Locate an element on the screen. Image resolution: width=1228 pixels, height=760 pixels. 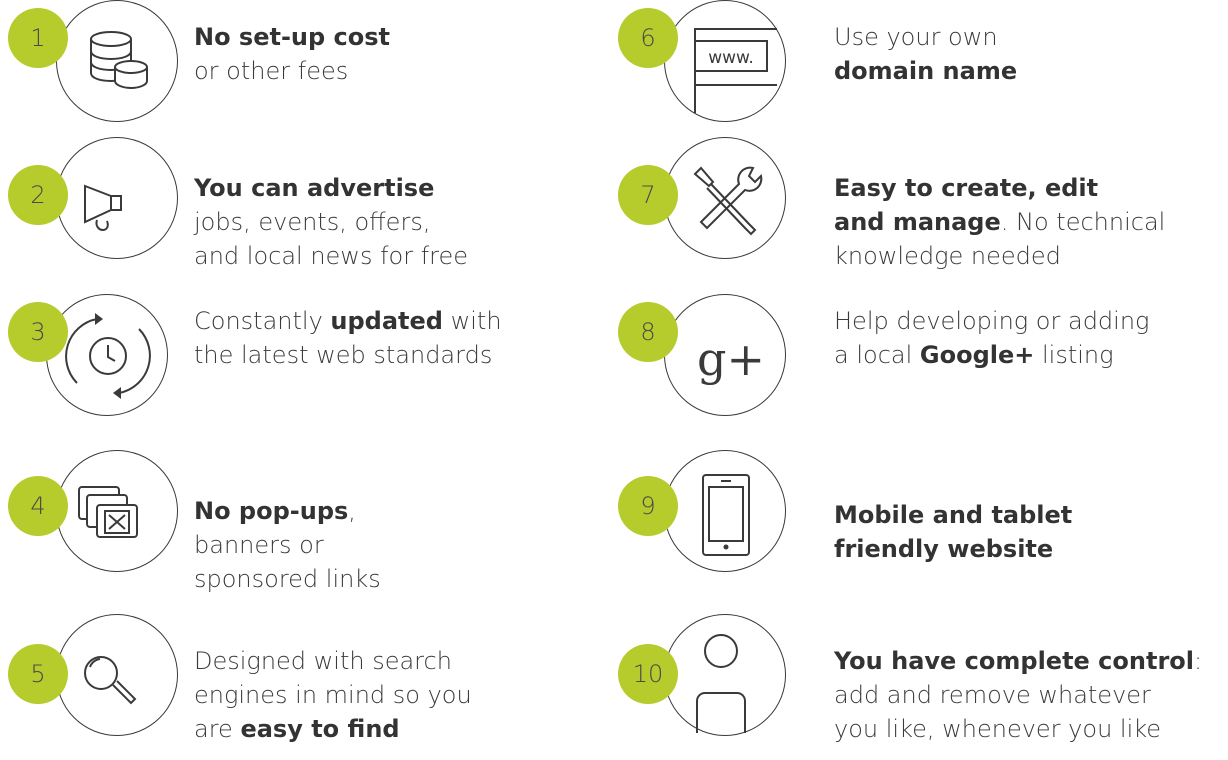
feature-item-1: 1 No set-up cost or other fees is located at coordinates (300, 70).